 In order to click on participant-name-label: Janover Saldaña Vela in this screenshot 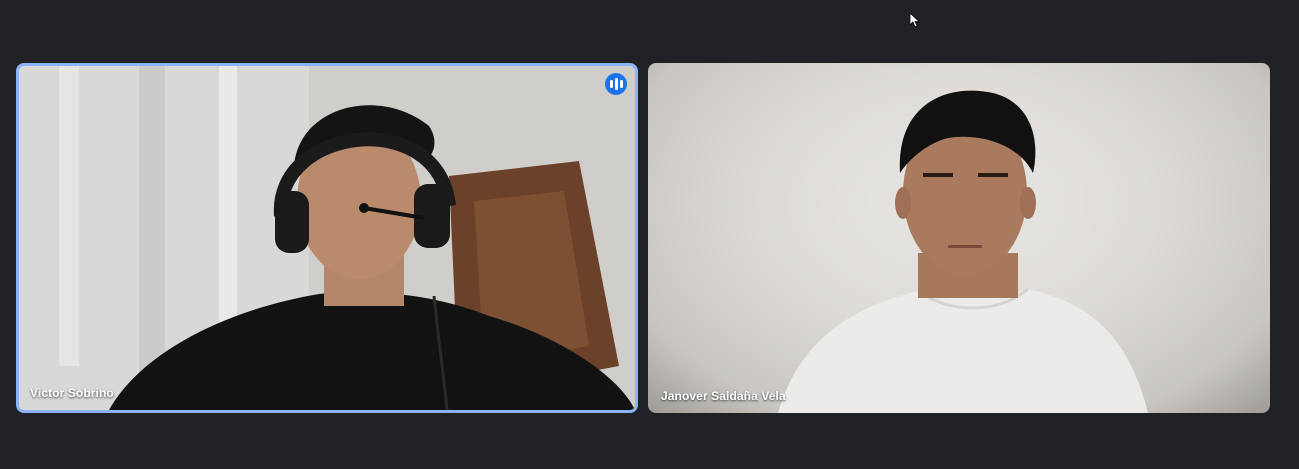, I will do `click(723, 396)`.